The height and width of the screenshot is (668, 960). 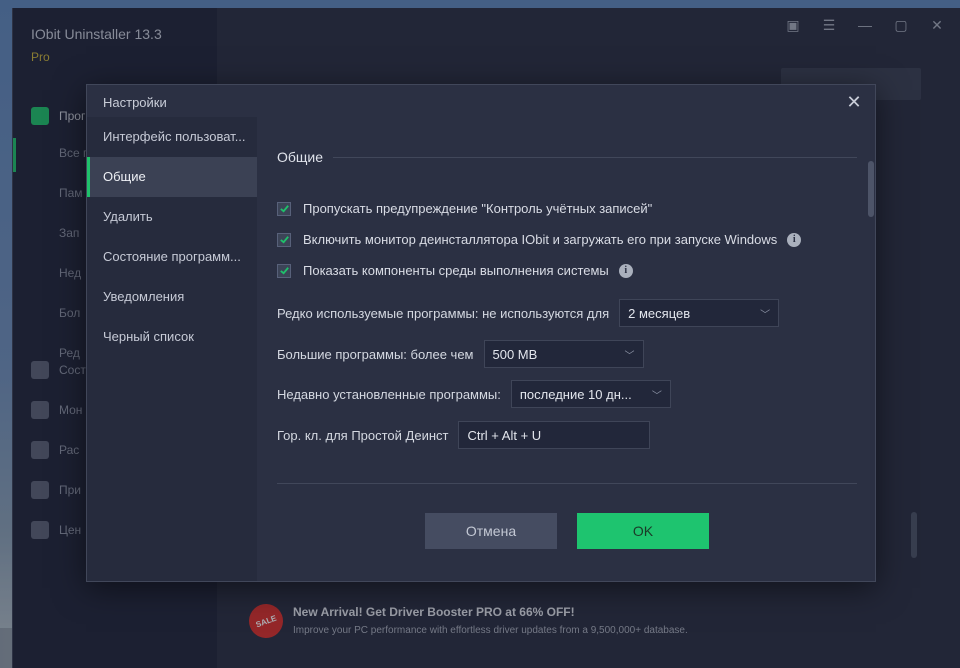 I want to click on dialog-scrollbar, so click(x=871, y=189).